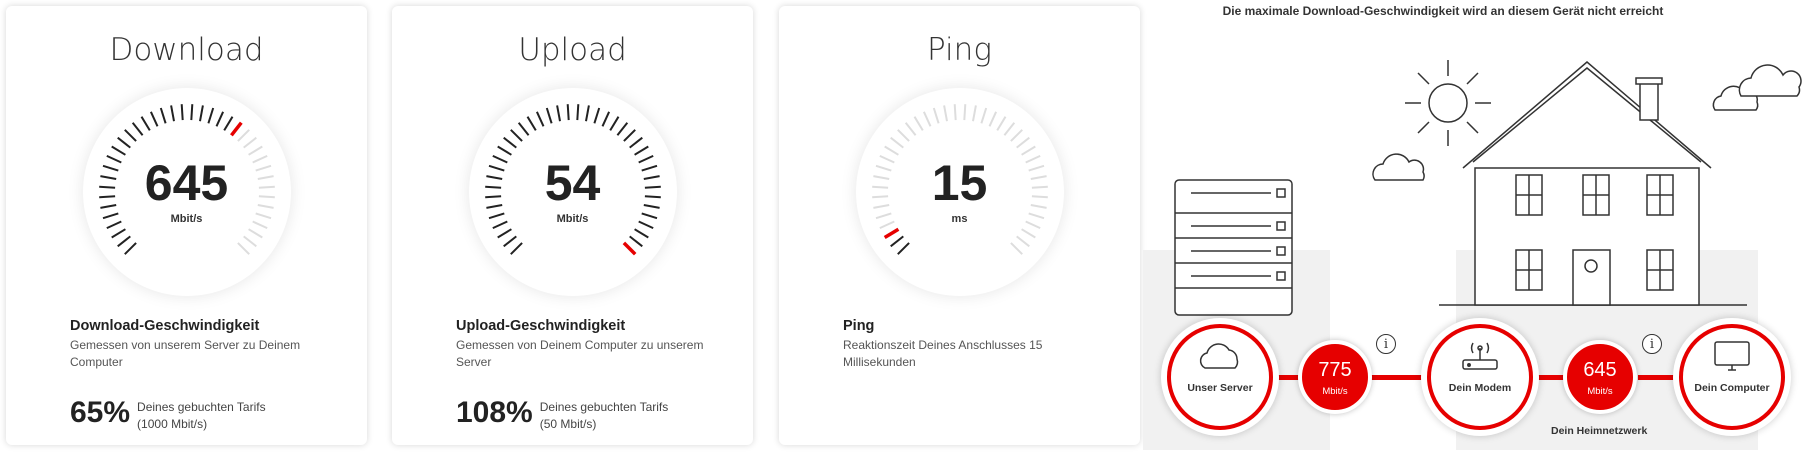  Describe the element at coordinates (572, 192) in the screenshot. I see `upload-gauge: 54 Mbit/s` at that location.